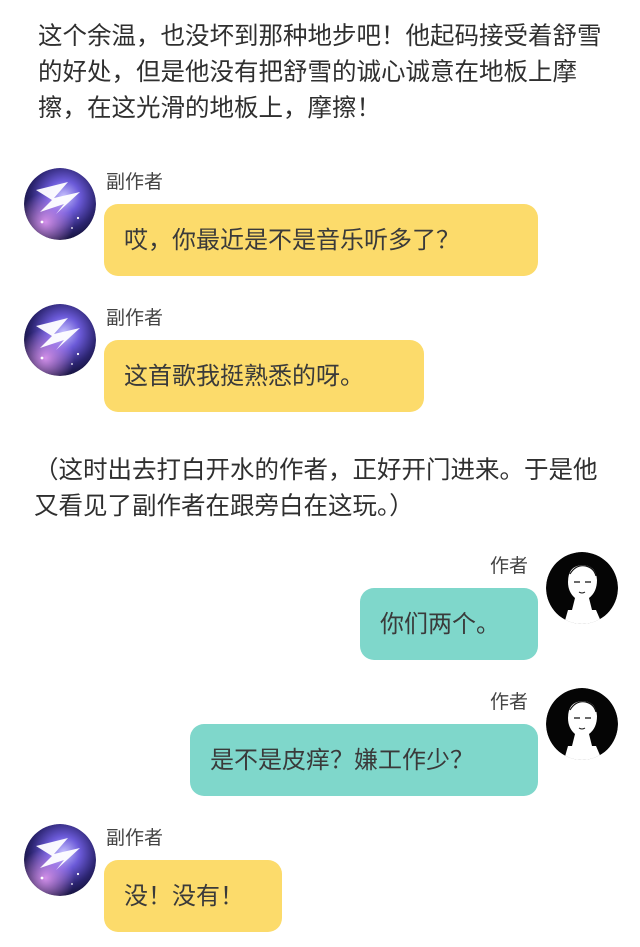 The image size is (640, 947). Describe the element at coordinates (364, 760) in the screenshot. I see `message-bubble: 是不是皮痒？嫌工作少？` at that location.